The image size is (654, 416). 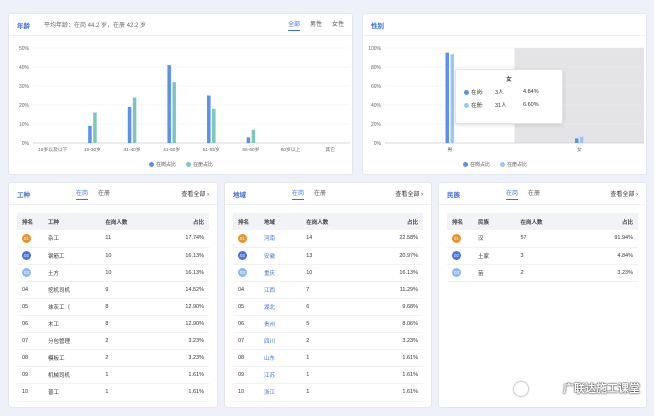 What do you see at coordinates (522, 255) in the screenshot?
I see `cell-count: 3` at bounding box center [522, 255].